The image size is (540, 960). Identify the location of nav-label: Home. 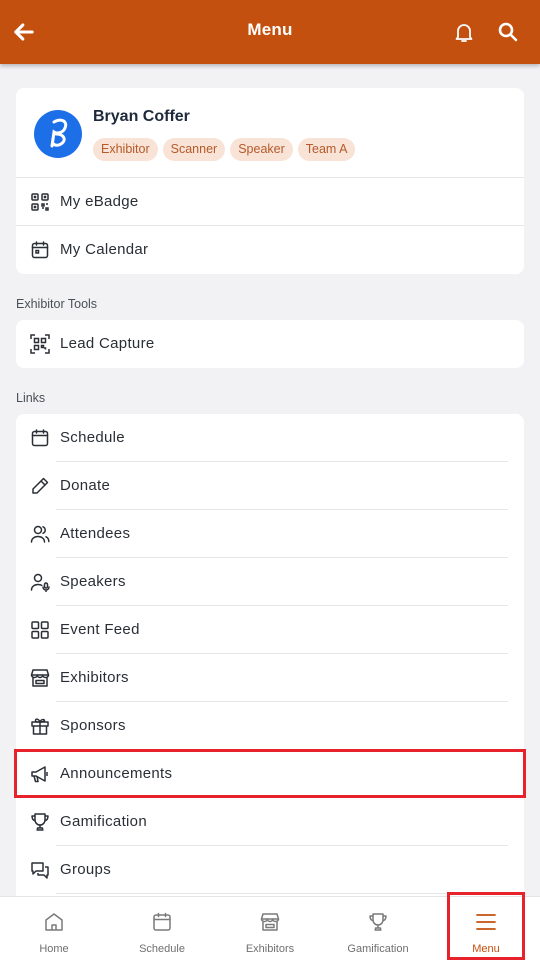
(54, 949).